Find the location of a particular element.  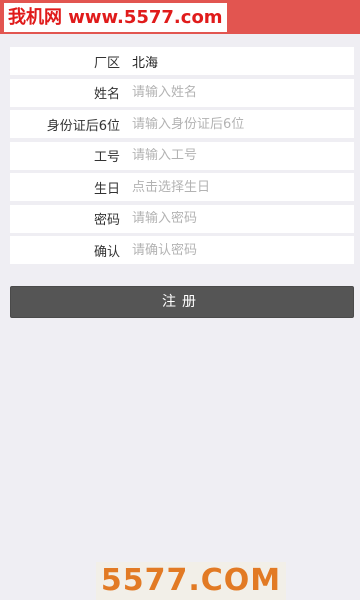

watermark-top: 我机网 www.5577.com is located at coordinates (115, 17).